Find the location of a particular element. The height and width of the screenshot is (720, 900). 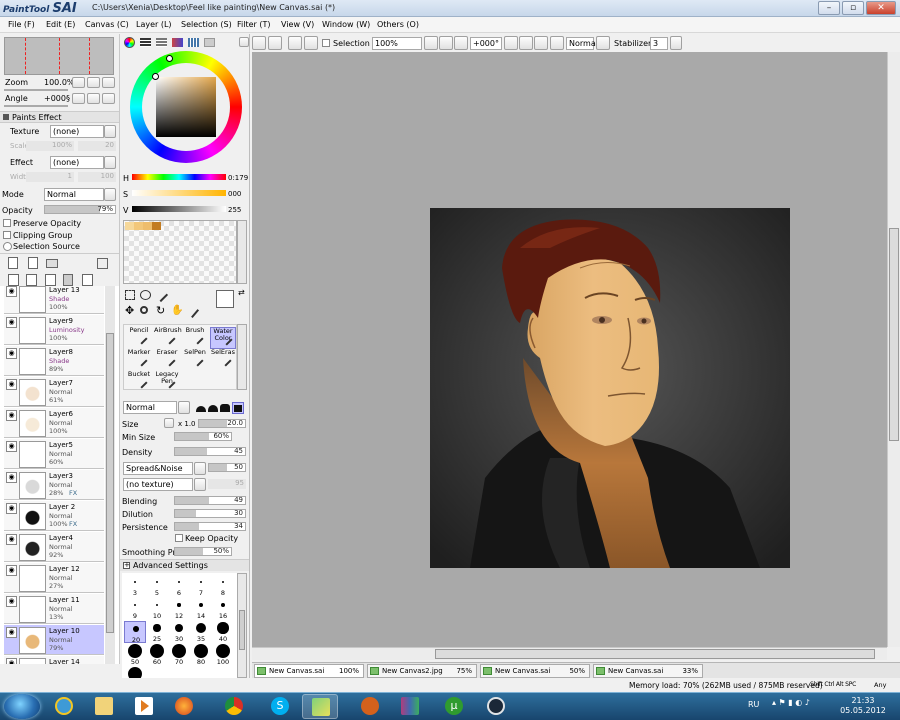

brush-tool-legacy-pen: Legacy Pen is located at coordinates (167, 382).